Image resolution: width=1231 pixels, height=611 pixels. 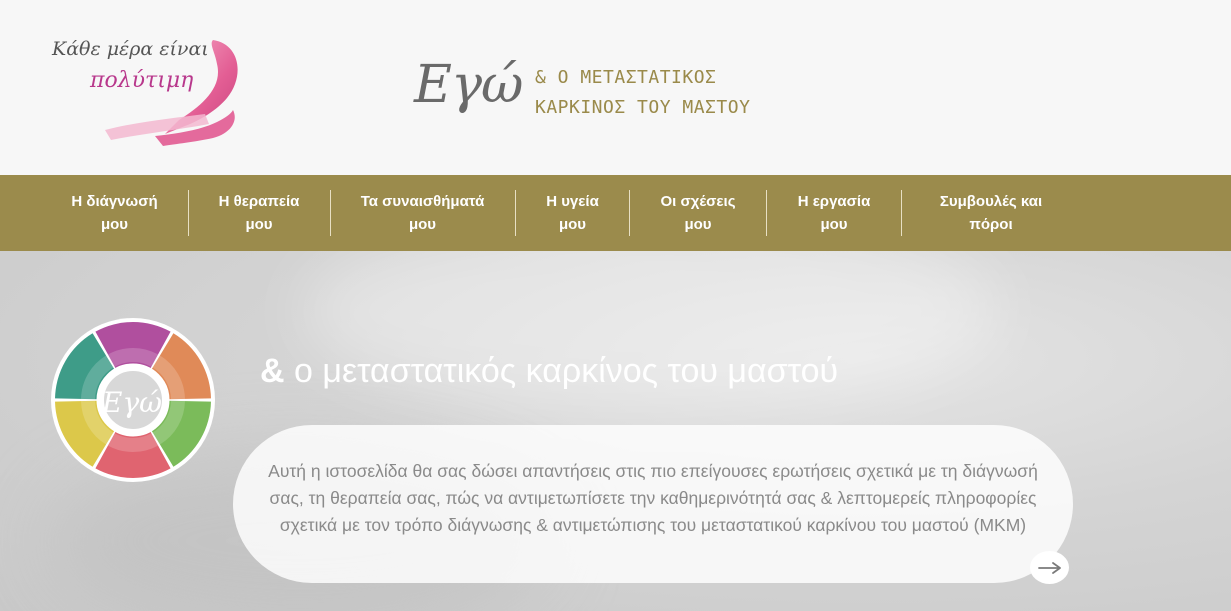 I want to click on nav-label-line1: Η υγεία, so click(x=572, y=201).